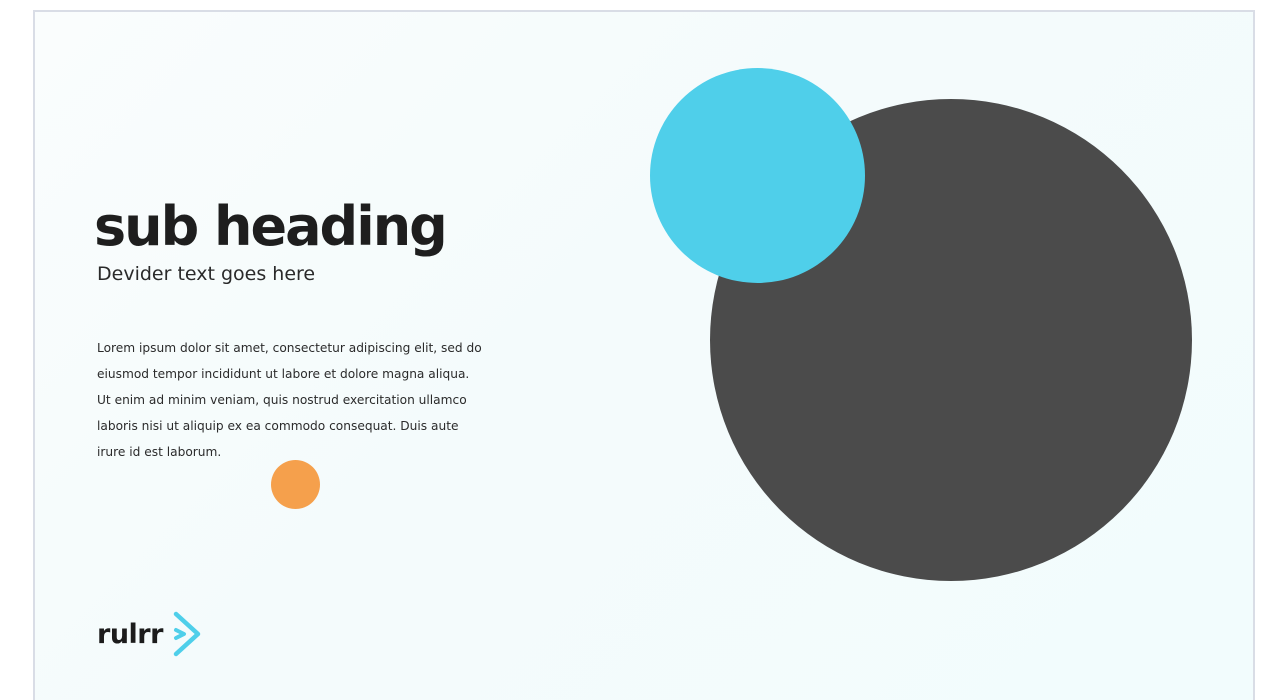  Describe the element at coordinates (295, 484) in the screenshot. I see `orange-dot-shape` at that location.